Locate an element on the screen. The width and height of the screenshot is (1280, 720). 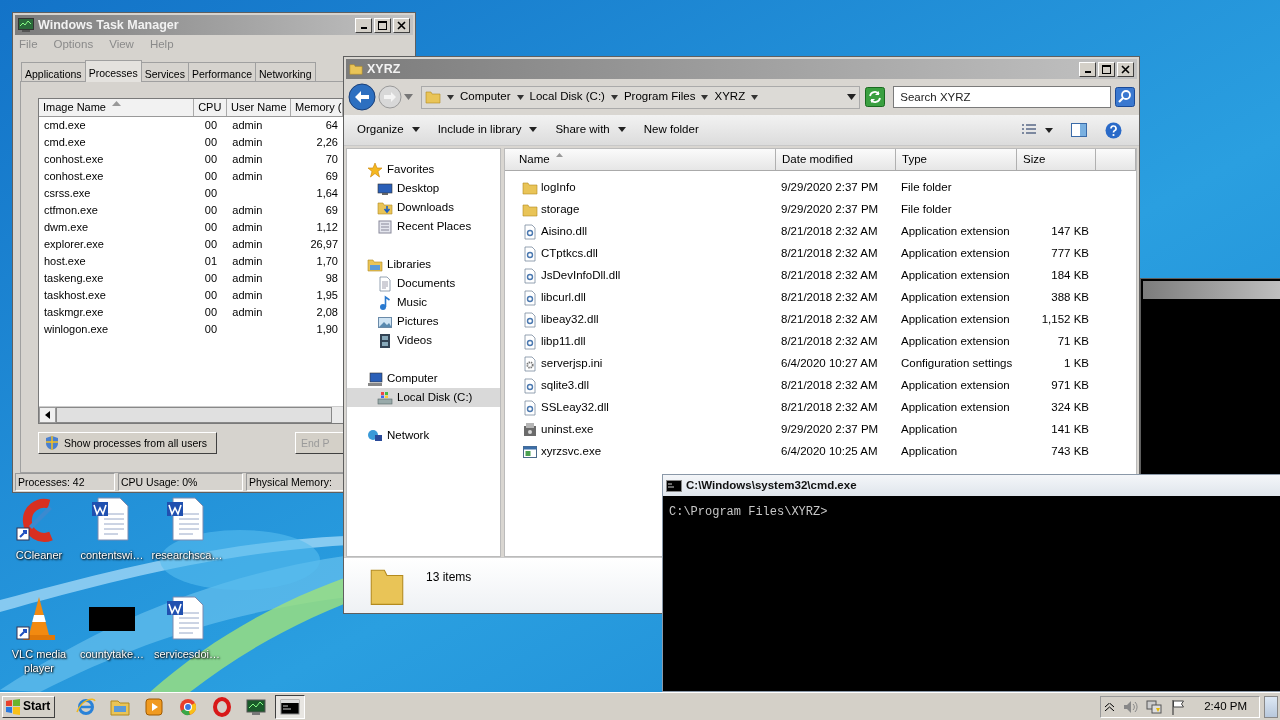
search-button is located at coordinates (1125, 97).